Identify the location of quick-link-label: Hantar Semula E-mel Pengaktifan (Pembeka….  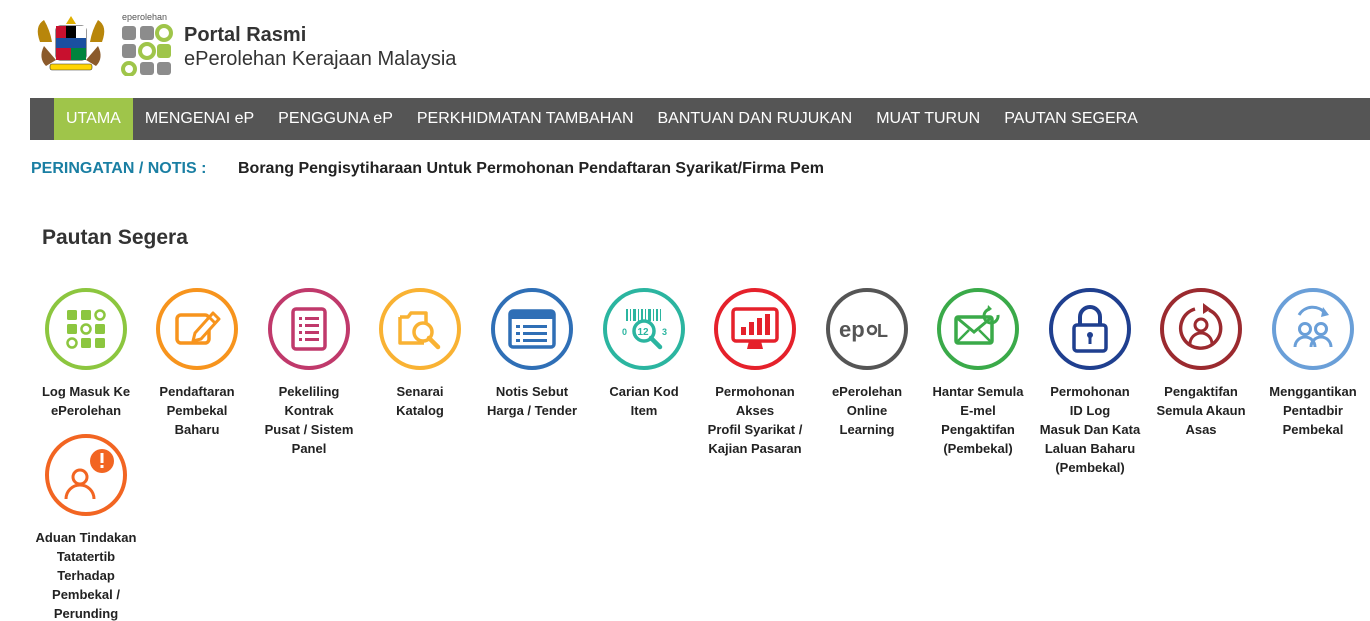
(978, 420).